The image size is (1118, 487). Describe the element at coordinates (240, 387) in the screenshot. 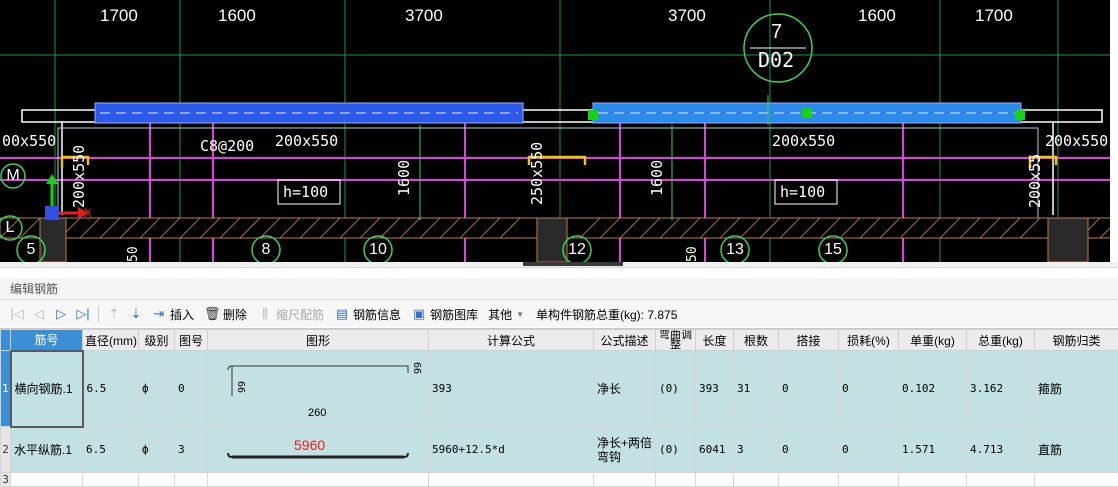

I see `shape-left-dim: 66` at that location.